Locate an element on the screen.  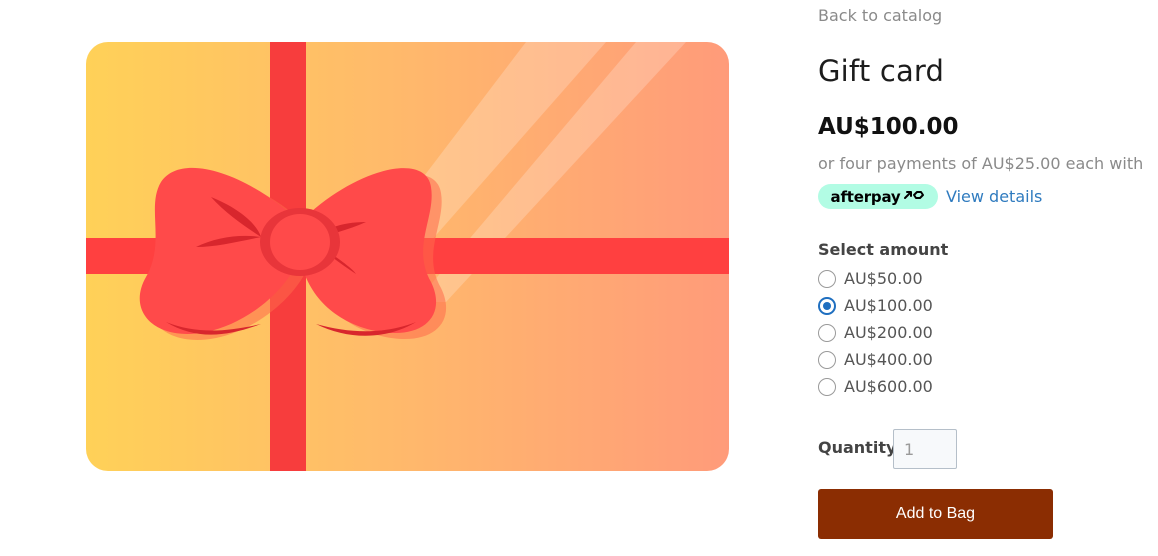
afterpay-row: afterpay View details is located at coordinates (930, 196).